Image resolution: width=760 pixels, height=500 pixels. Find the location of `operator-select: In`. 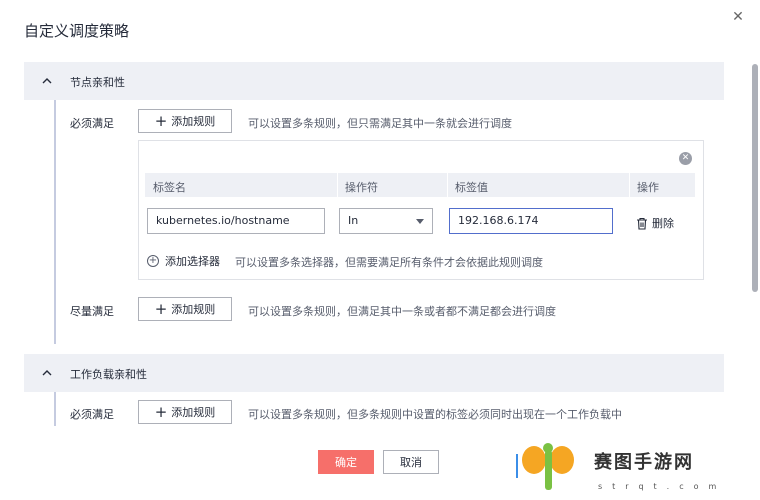

operator-select: In is located at coordinates (386, 221).